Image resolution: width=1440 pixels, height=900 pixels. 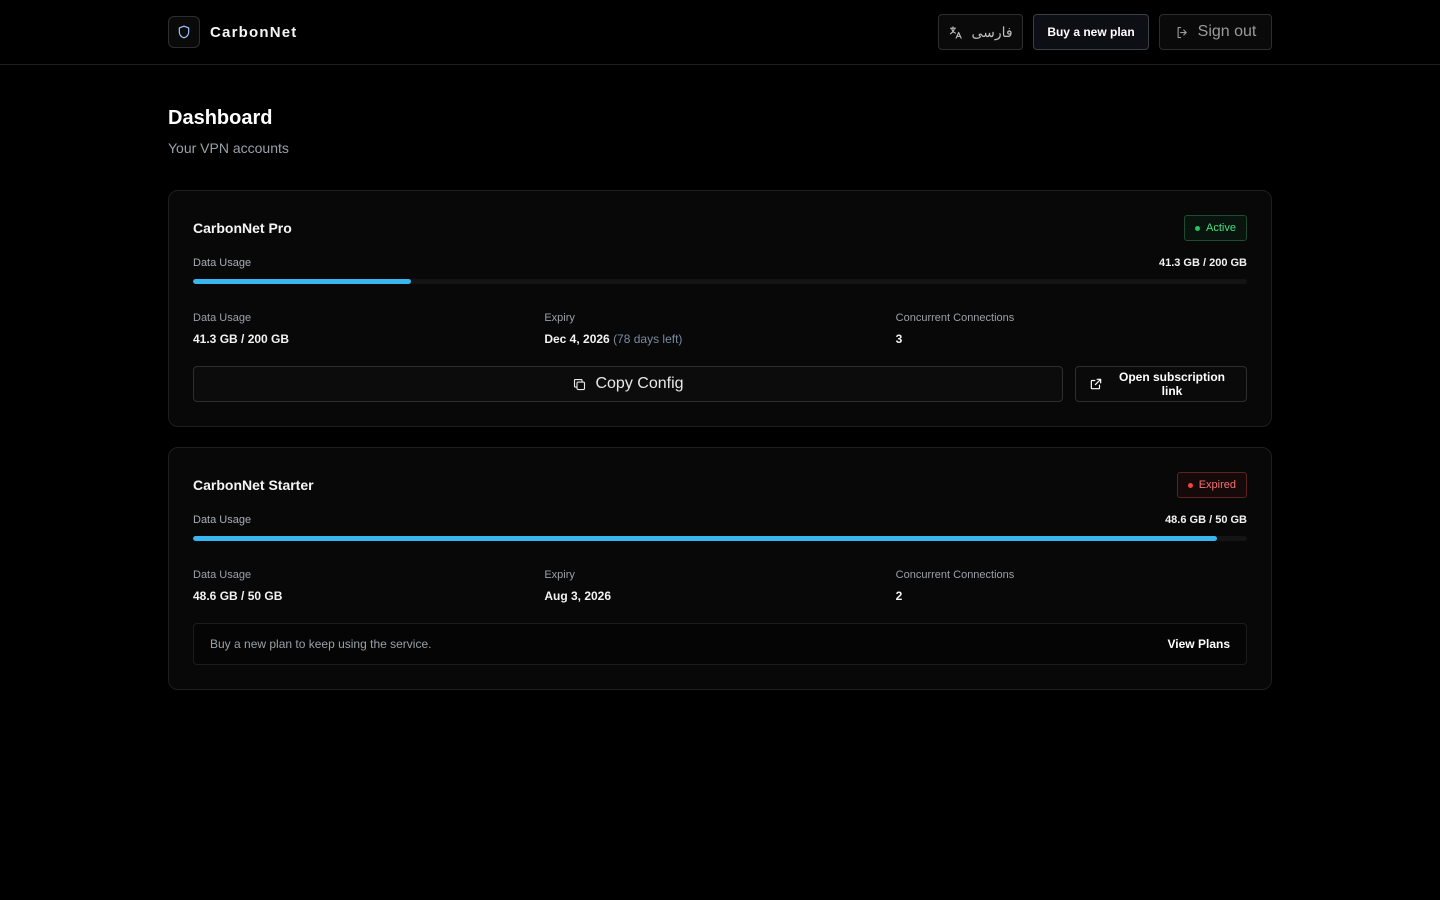 What do you see at coordinates (720, 228) in the screenshot?
I see `card-header: CarbonNet Pro Active` at bounding box center [720, 228].